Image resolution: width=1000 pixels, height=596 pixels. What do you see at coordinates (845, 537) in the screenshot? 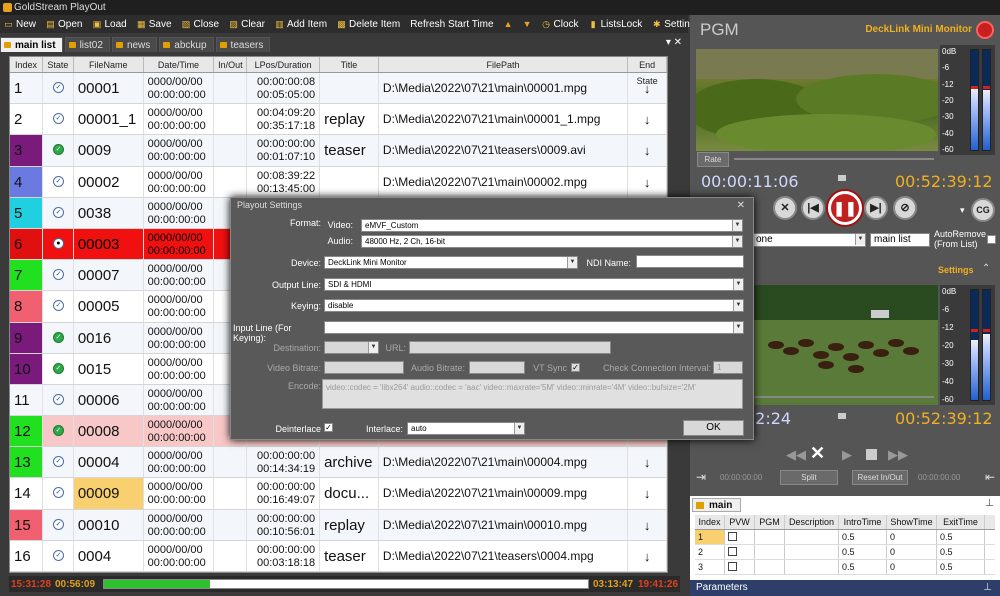
I see `cg-table-row: 1 0.5 0 0.5` at bounding box center [845, 537].